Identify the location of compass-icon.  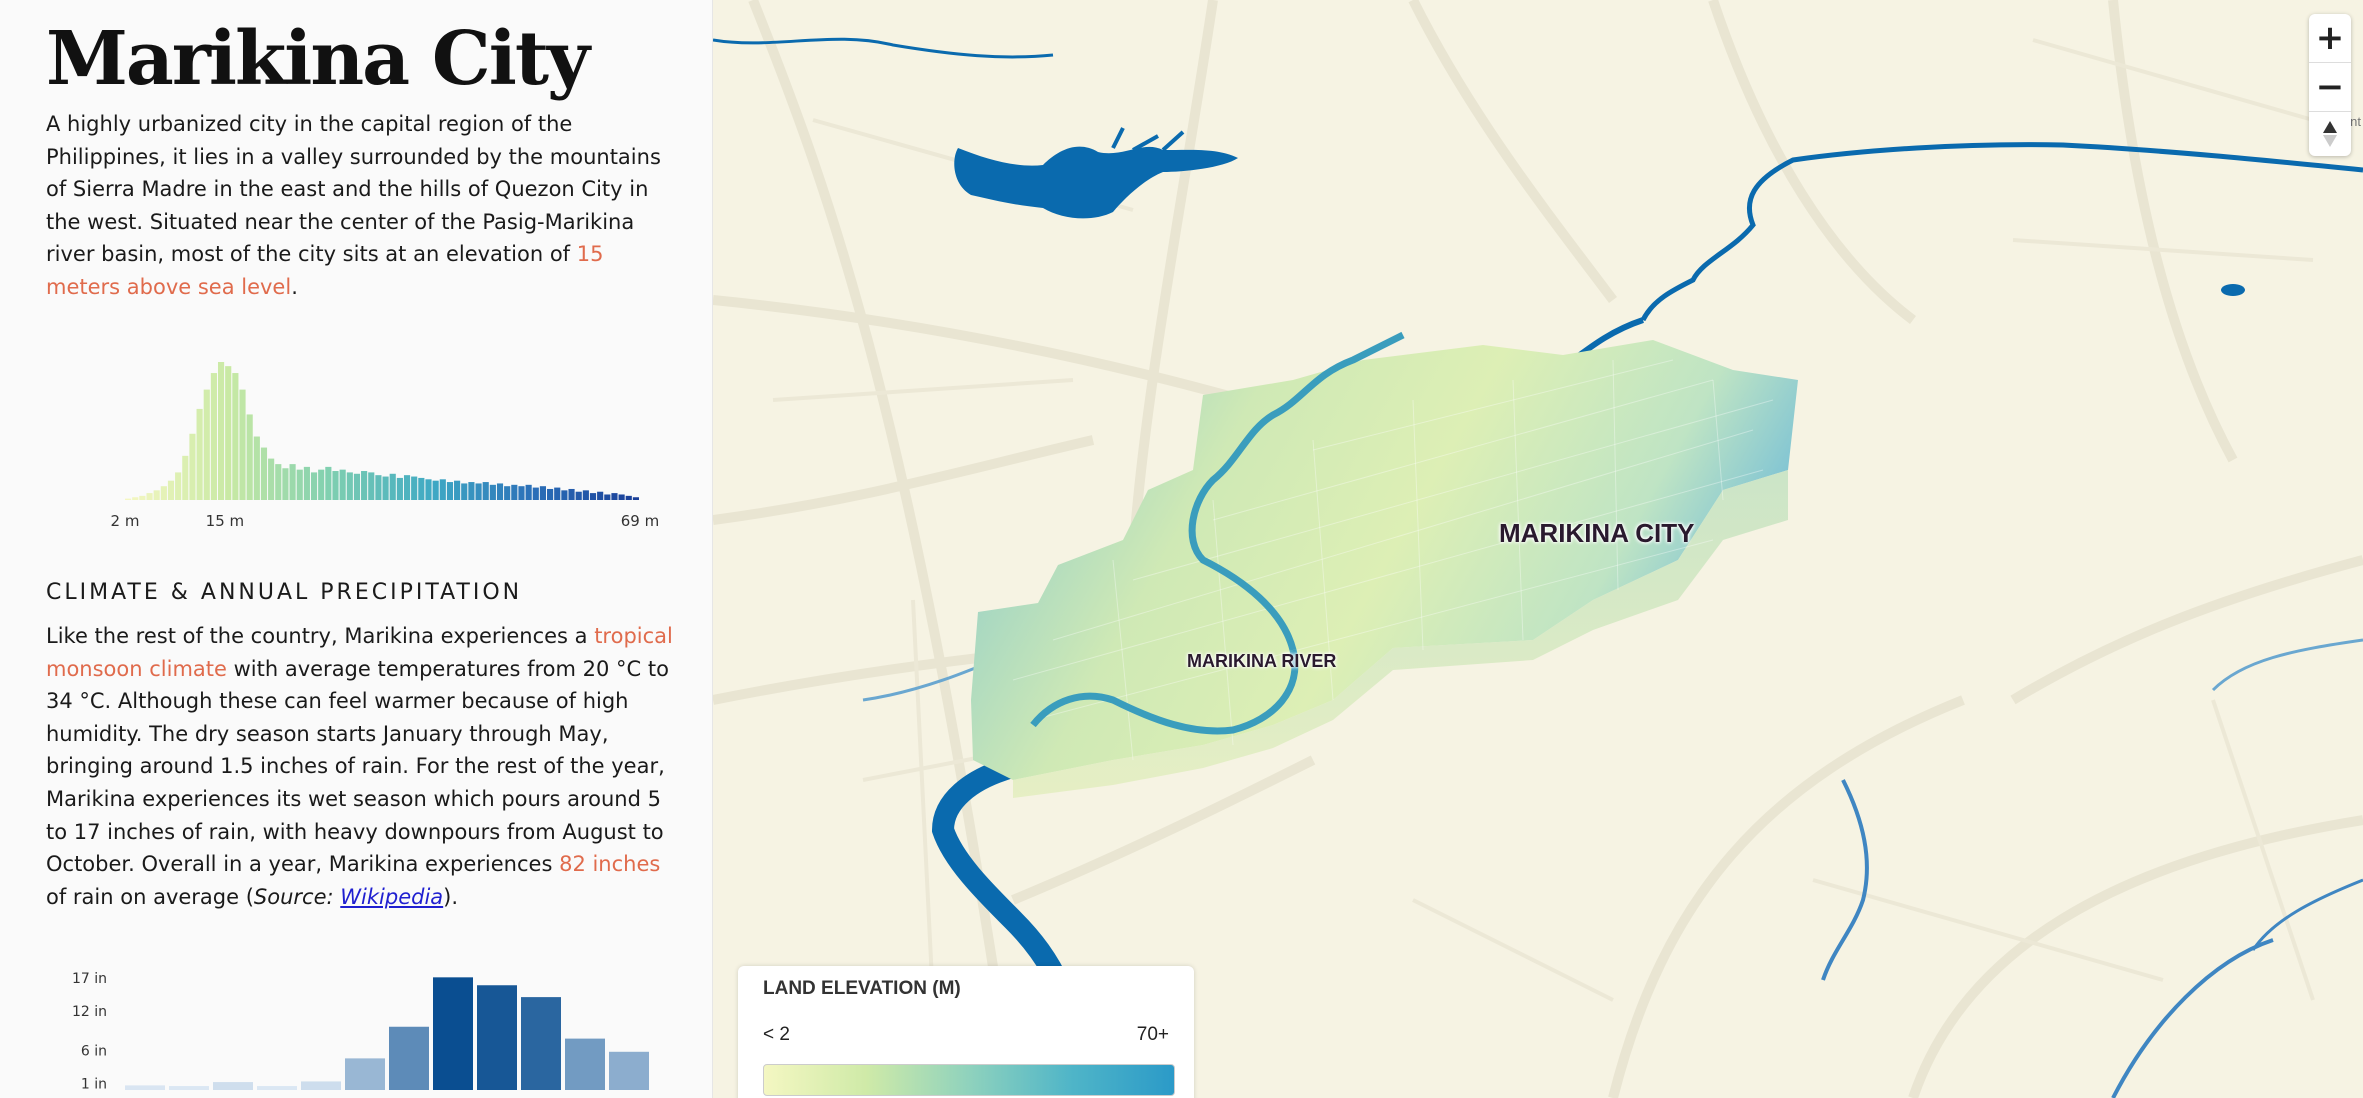
(2330, 134).